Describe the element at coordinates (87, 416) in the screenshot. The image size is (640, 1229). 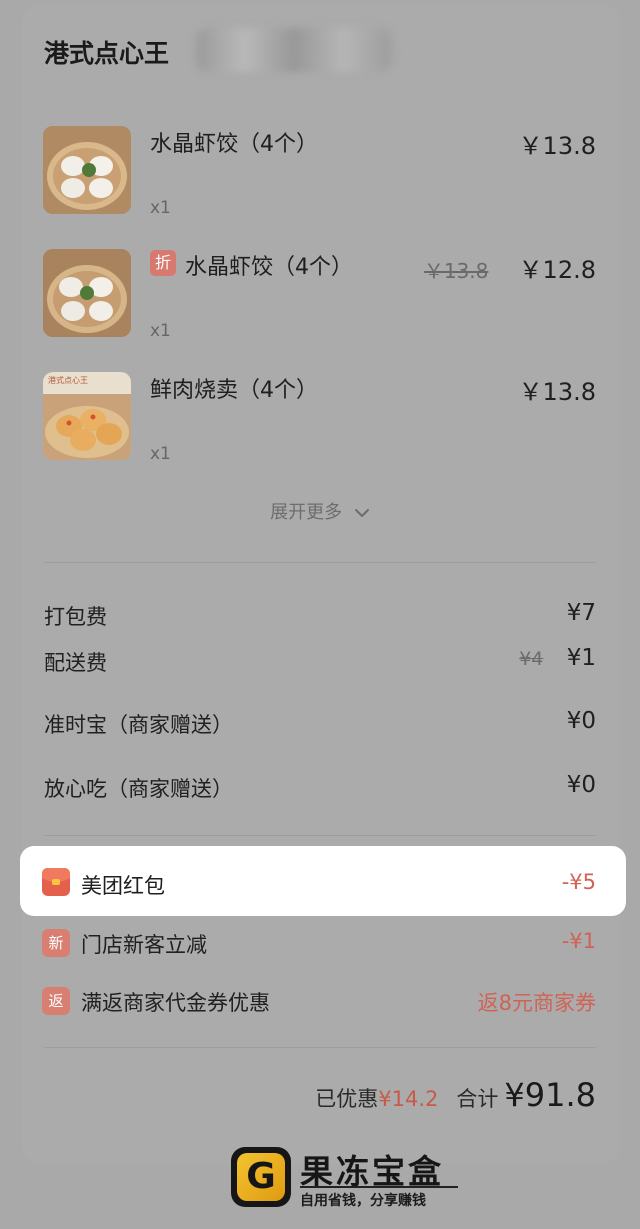
I see `item-image-siu-mai: 港式点心王` at that location.